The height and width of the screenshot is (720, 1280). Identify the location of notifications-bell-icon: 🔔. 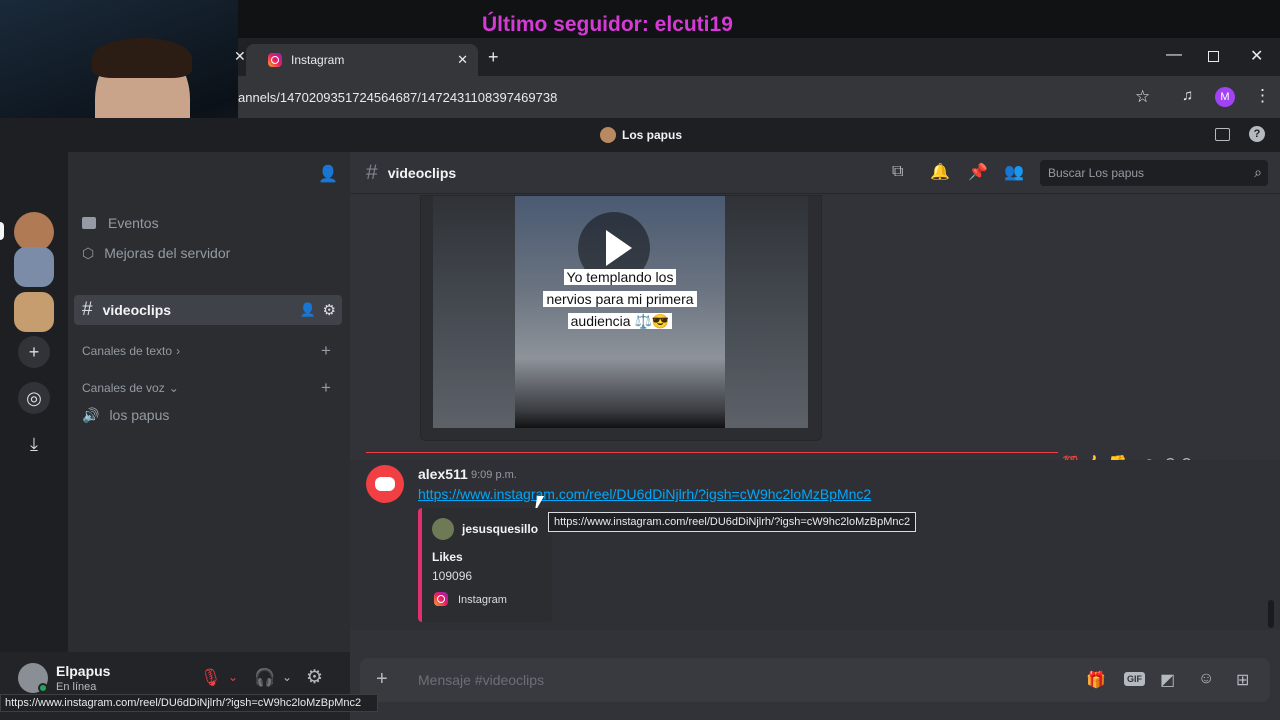
(940, 172).